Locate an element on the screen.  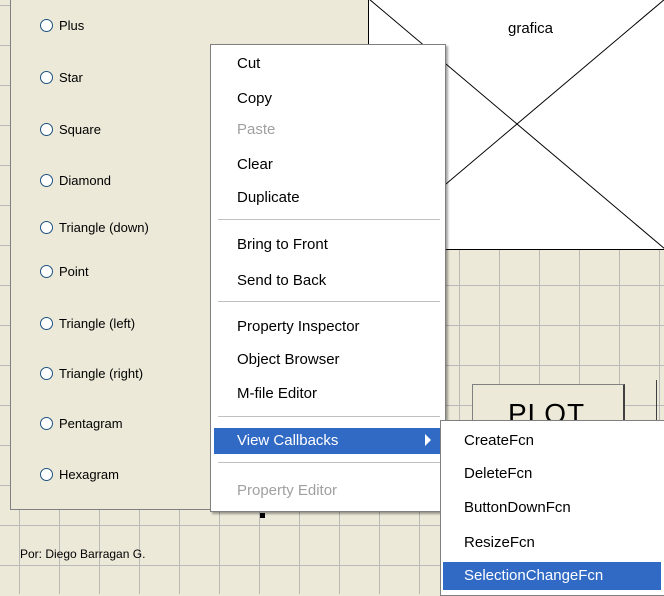
menu-item-cut: Cut is located at coordinates (248, 64).